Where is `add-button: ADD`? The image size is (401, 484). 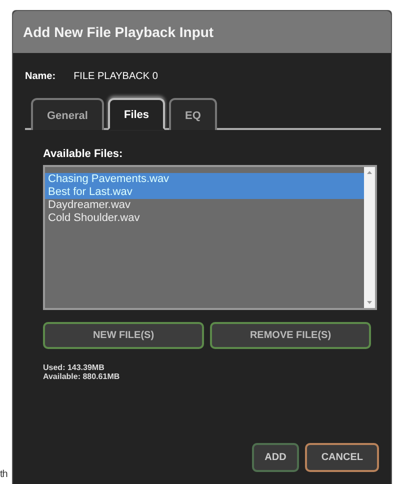
add-button: ADD is located at coordinates (276, 457).